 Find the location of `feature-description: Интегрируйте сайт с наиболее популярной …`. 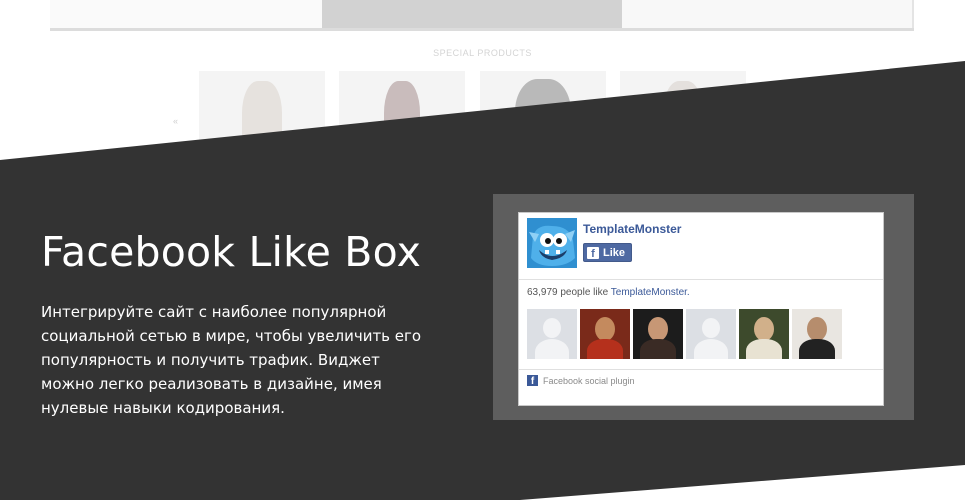

feature-description: Интегрируйте сайт с наиболее популярной … is located at coordinates (231, 360).